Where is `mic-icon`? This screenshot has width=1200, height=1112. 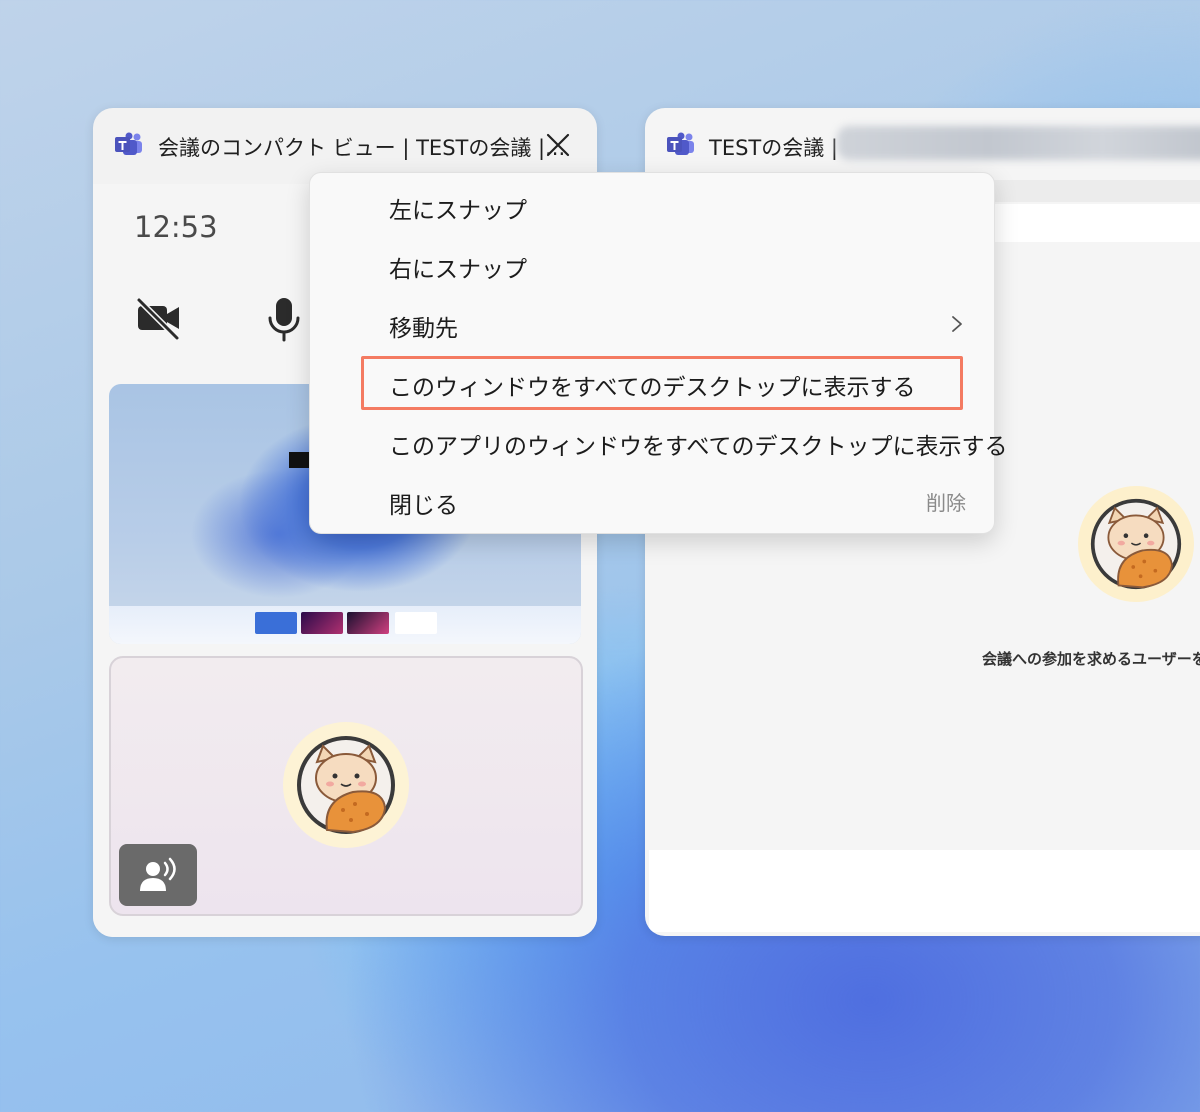
mic-icon is located at coordinates (284, 320).